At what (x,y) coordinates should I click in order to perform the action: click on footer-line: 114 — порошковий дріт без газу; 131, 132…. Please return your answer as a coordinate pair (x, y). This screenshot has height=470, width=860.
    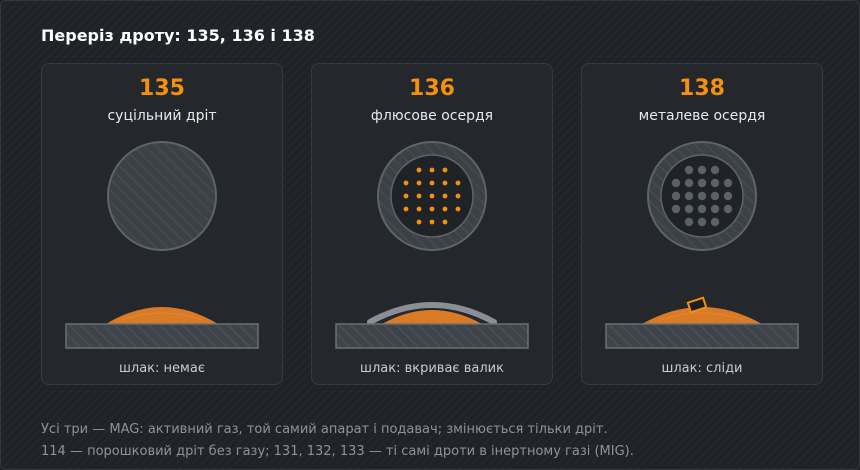
    Looking at the image, I should click on (337, 451).